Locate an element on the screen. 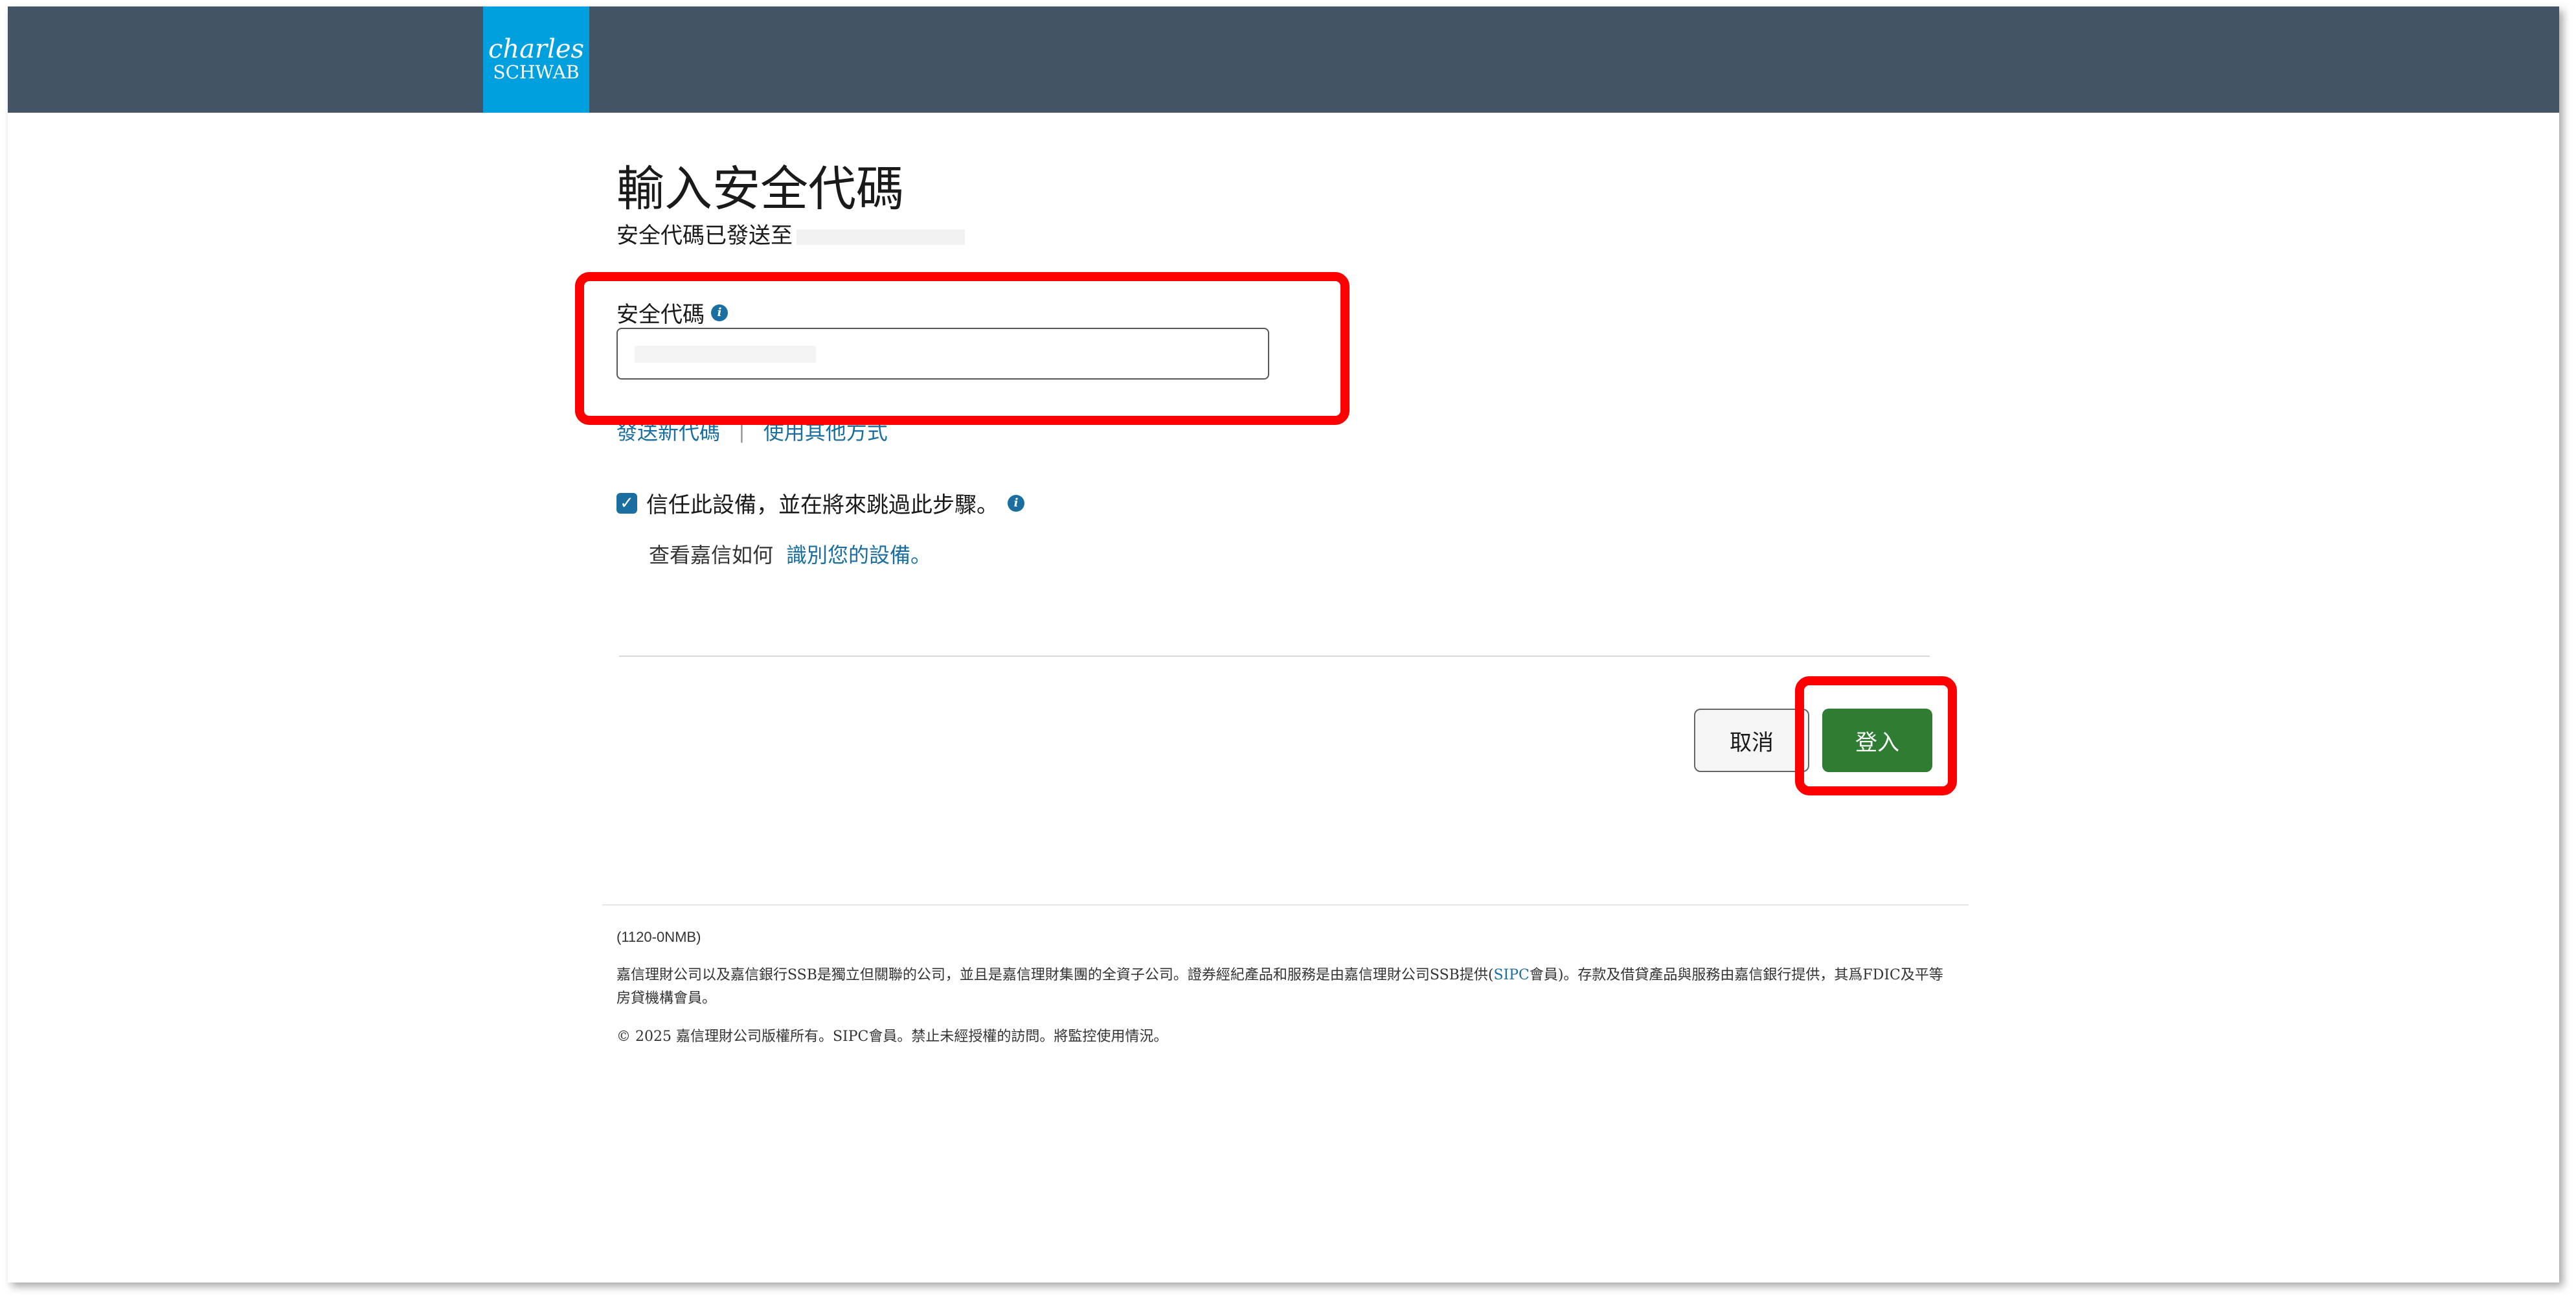 This screenshot has height=1300, width=2576. security-code-label: 安全代碼 i is located at coordinates (672, 312).